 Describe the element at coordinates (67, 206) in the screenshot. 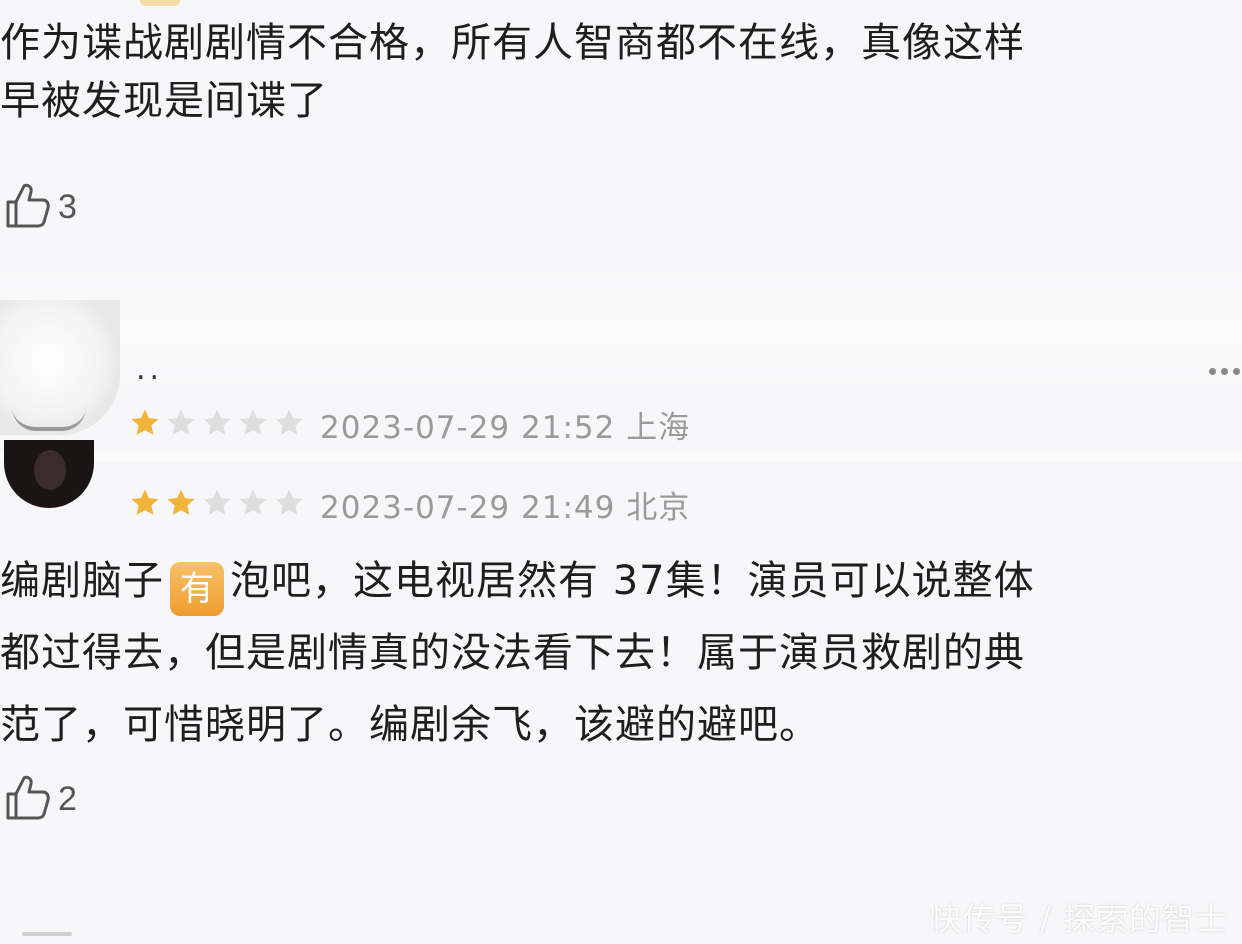

I see `comment-1-like-count: 3` at that location.